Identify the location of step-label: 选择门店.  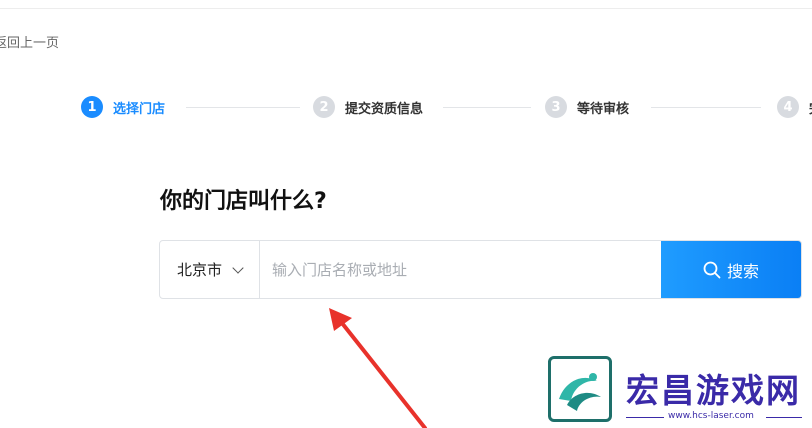
(139, 109).